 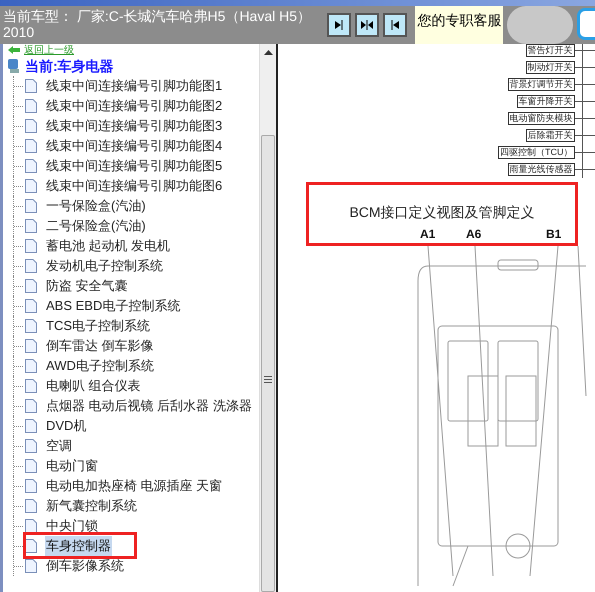 What do you see at coordinates (442, 212) in the screenshot?
I see `diagram-title: BCM接口定义视图及管脚定义` at bounding box center [442, 212].